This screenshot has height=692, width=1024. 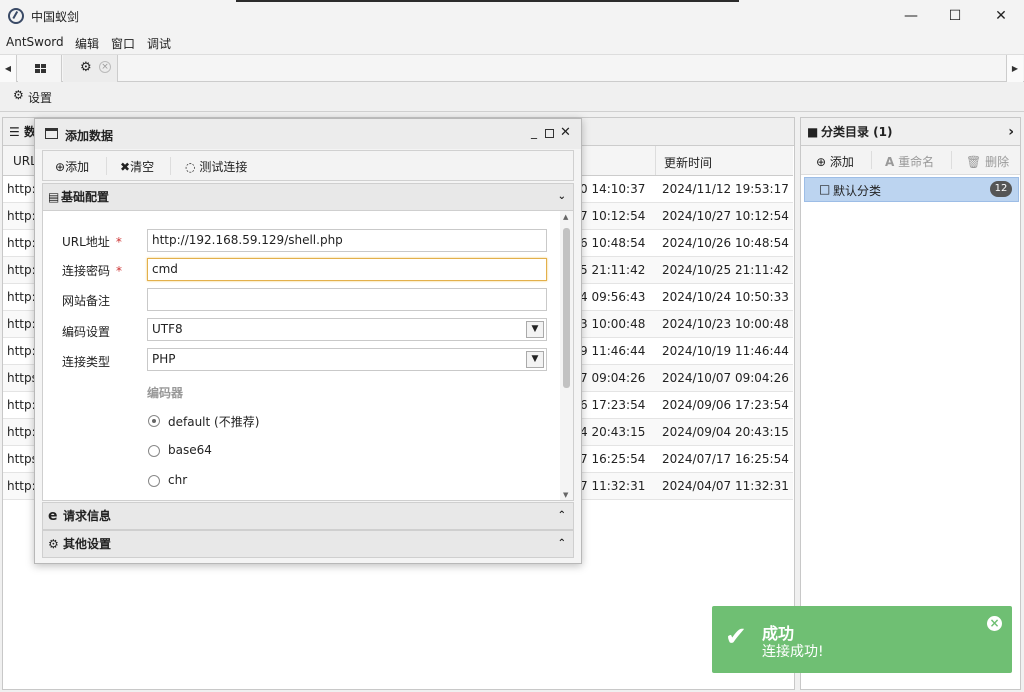 What do you see at coordinates (512, 16) in the screenshot?
I see `title-bar: 中国蚁剑 — ☐ ✕` at bounding box center [512, 16].